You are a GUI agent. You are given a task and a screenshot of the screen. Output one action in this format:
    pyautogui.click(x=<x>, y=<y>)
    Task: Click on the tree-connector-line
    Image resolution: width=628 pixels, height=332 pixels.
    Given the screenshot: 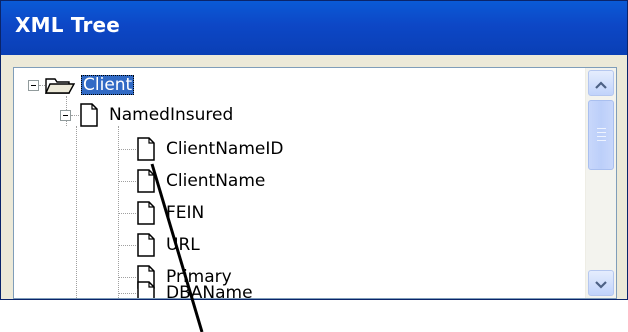 What is the action you would take?
    pyautogui.click(x=76, y=212)
    